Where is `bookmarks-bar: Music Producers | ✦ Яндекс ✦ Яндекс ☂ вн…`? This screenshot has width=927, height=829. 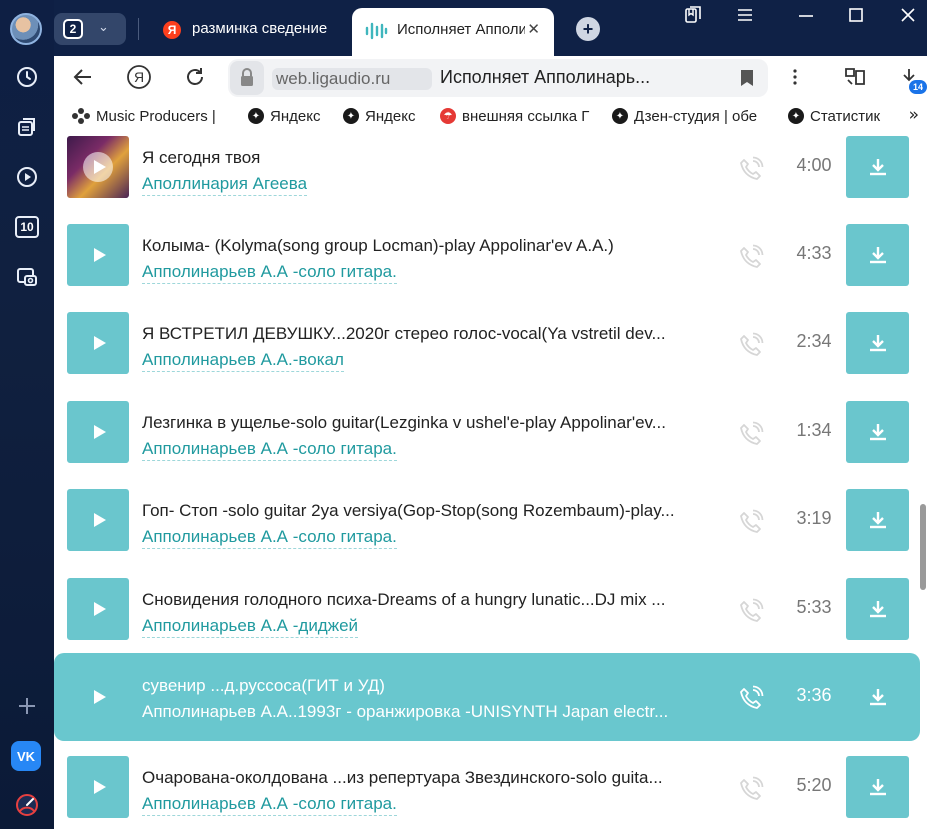
bookmarks-bar: Music Producers | ✦ Яндекс ✦ Яндекс ☂ вн… is located at coordinates (490, 116).